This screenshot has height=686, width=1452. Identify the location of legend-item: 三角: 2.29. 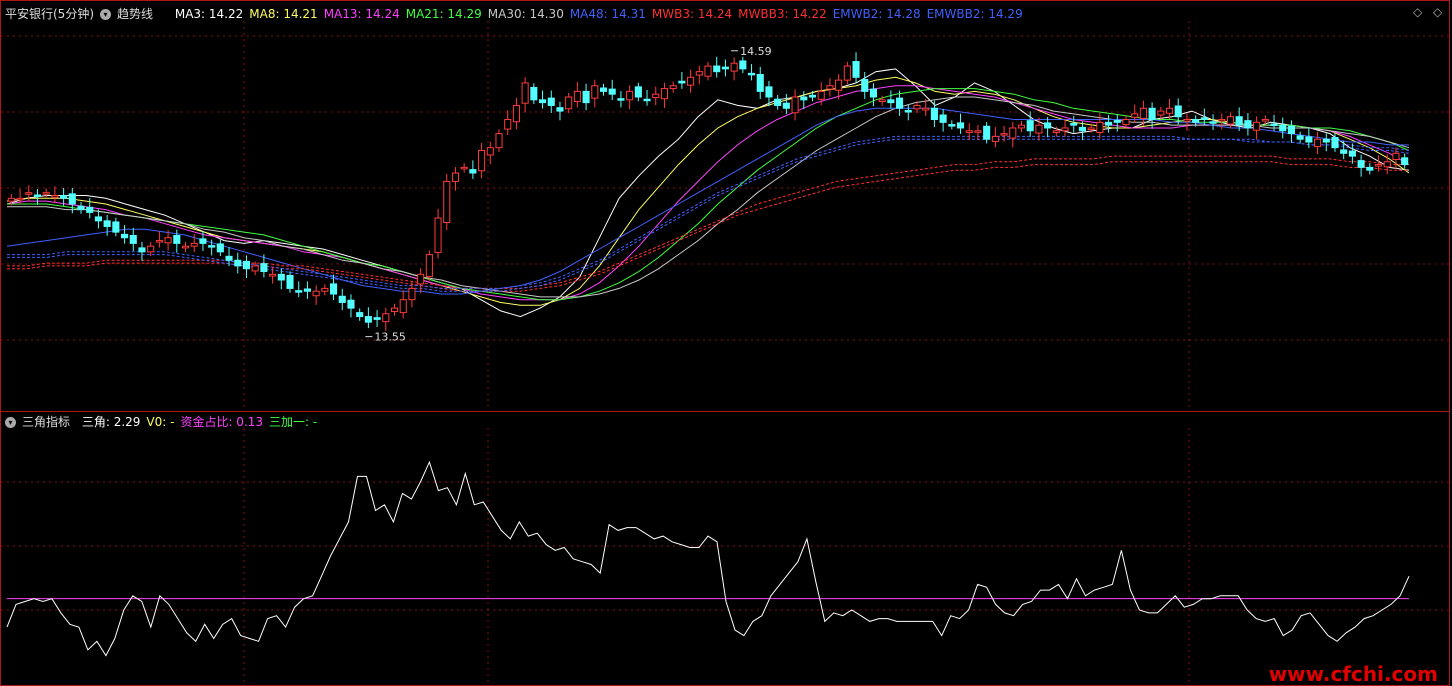
(111, 422).